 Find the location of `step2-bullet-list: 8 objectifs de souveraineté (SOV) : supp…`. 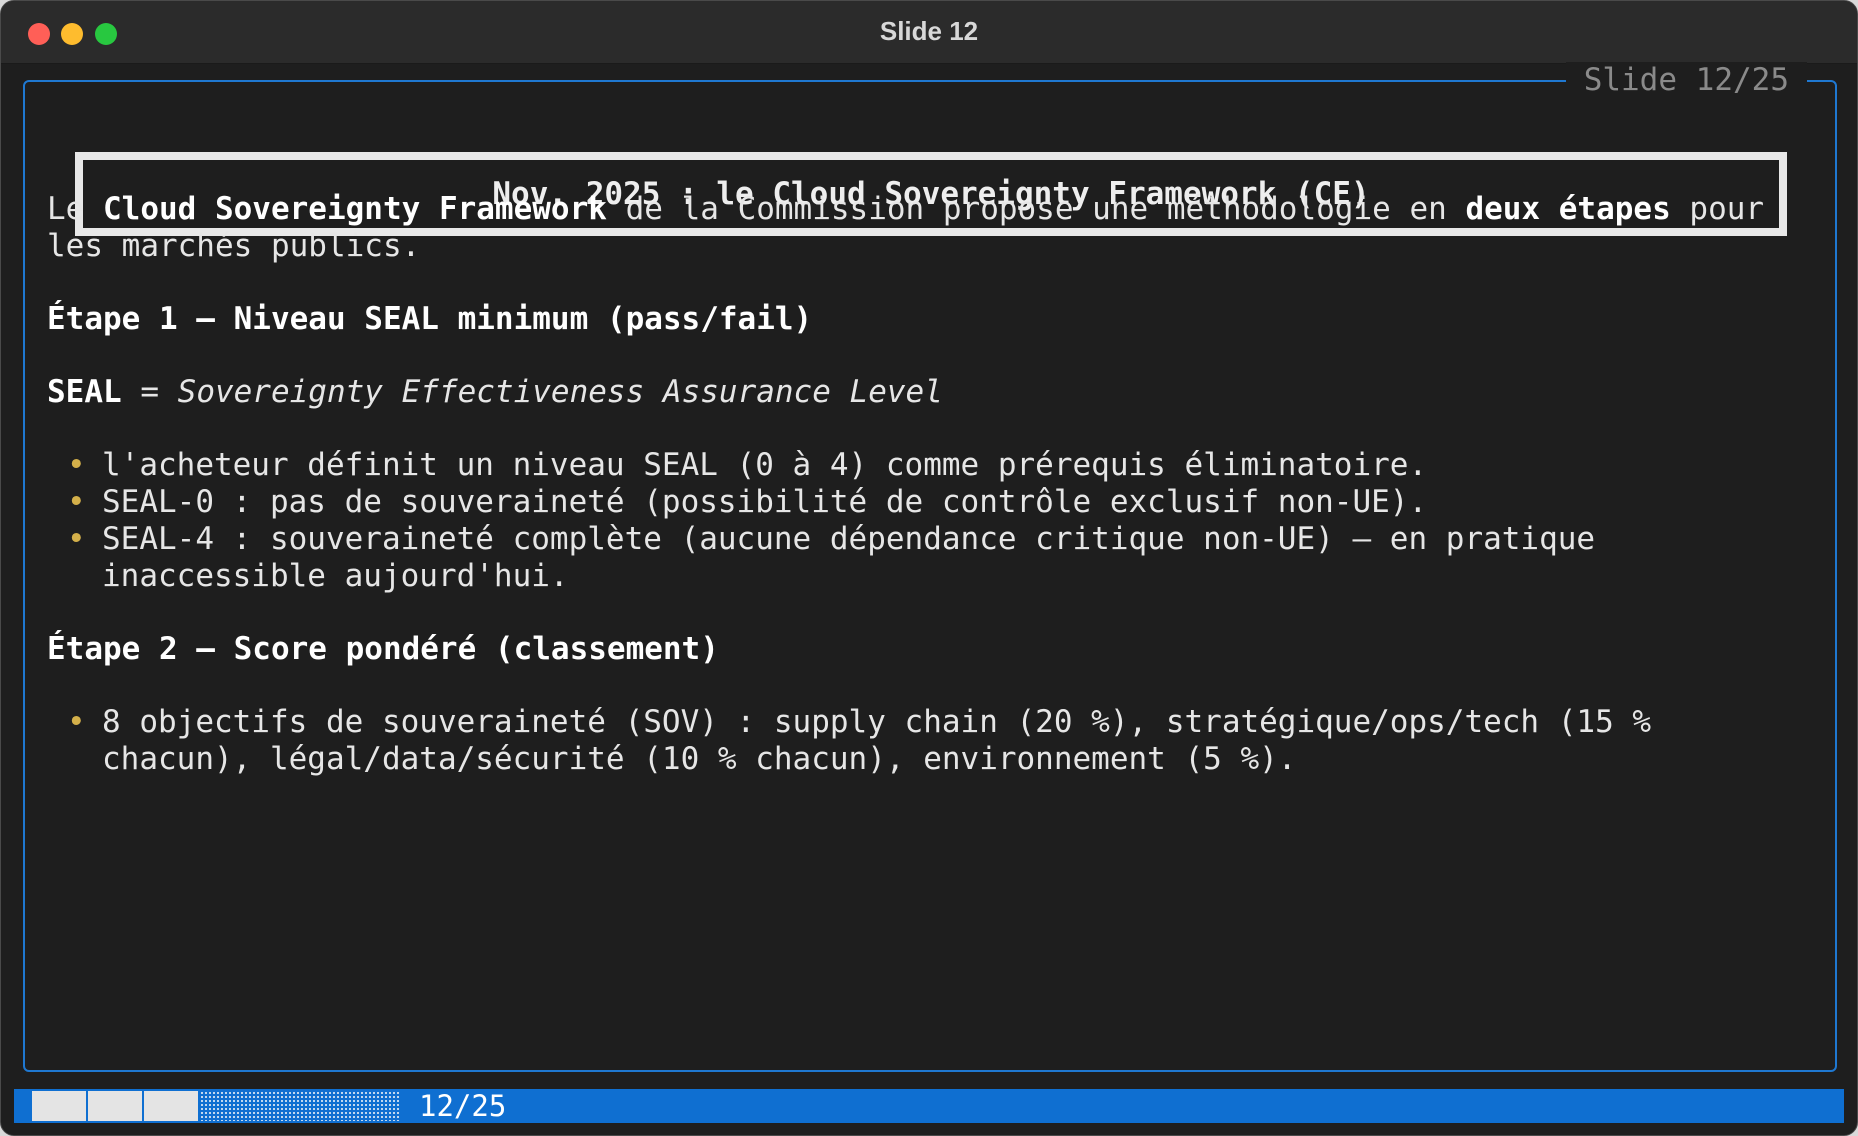

step2-bullet-list: 8 objectifs de souveraineté (SOV) : supp… is located at coordinates (907, 741).